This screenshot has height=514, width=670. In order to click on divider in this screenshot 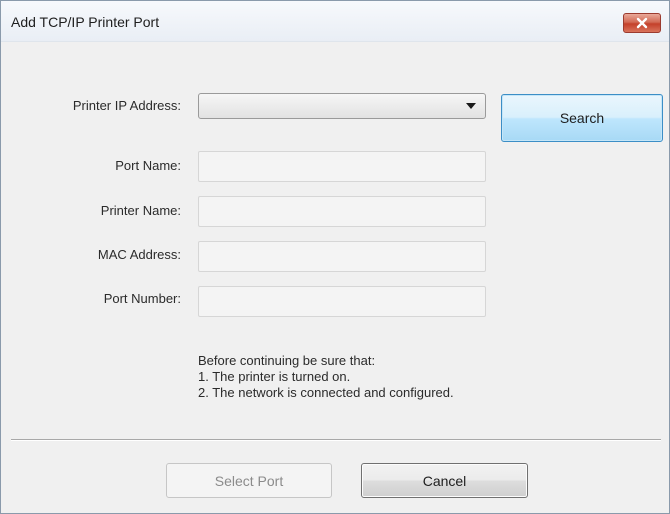, I will do `click(336, 440)`.